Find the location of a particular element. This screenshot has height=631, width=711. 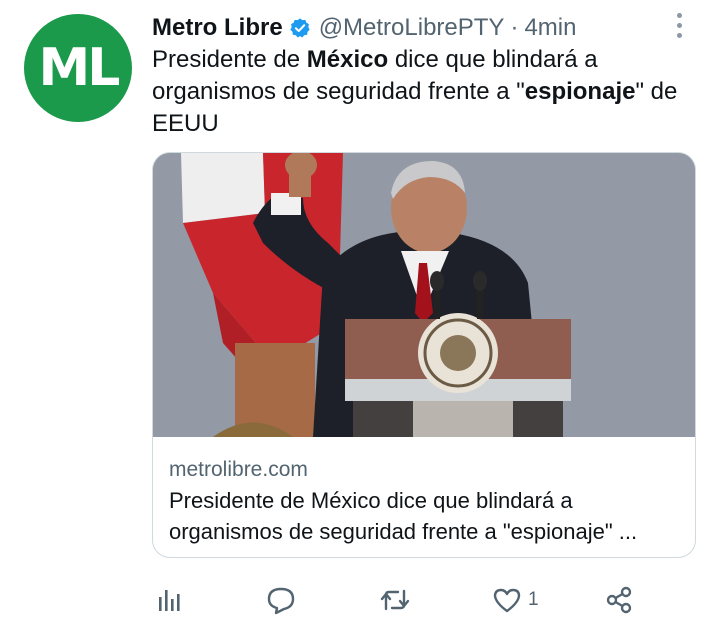

tweet-text-bold: espionaje is located at coordinates (580, 91).